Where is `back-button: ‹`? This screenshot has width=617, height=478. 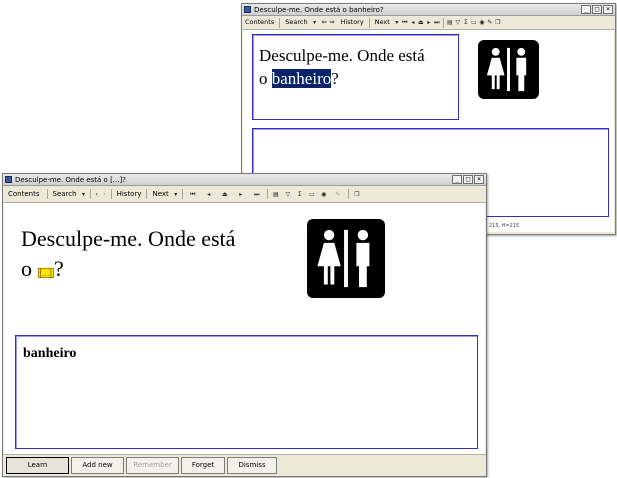 back-button: ‹ is located at coordinates (97, 194).